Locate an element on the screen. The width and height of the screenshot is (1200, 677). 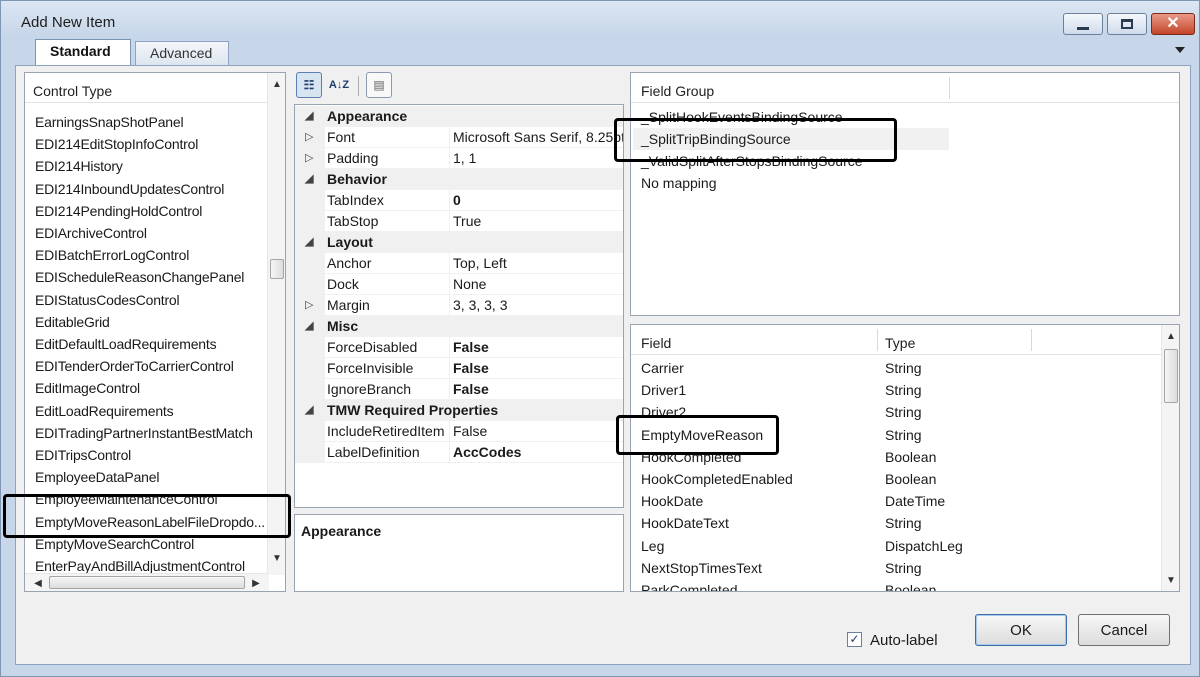
property-row: ForceInvisible False is located at coordinates (459, 368).